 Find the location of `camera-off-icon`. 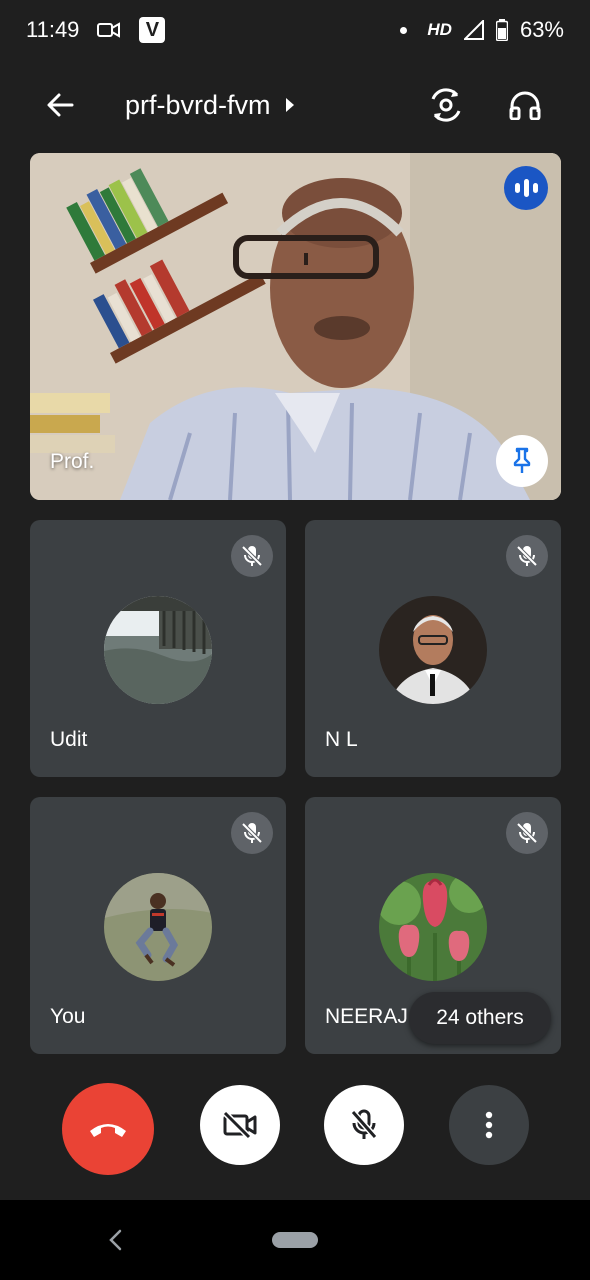

camera-off-icon is located at coordinates (239, 1125).